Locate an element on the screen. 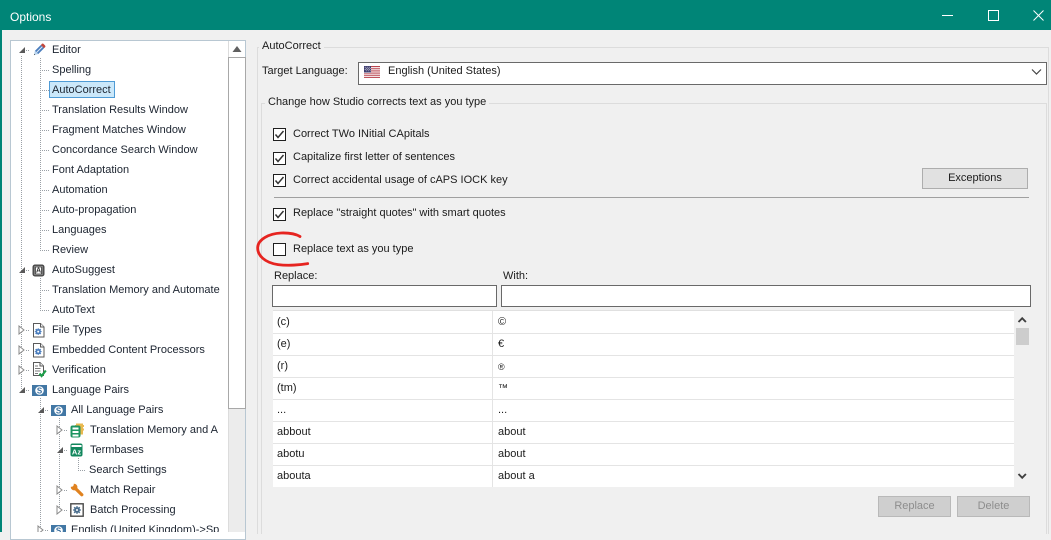  svg-text: A is located at coordinates (38, 271).